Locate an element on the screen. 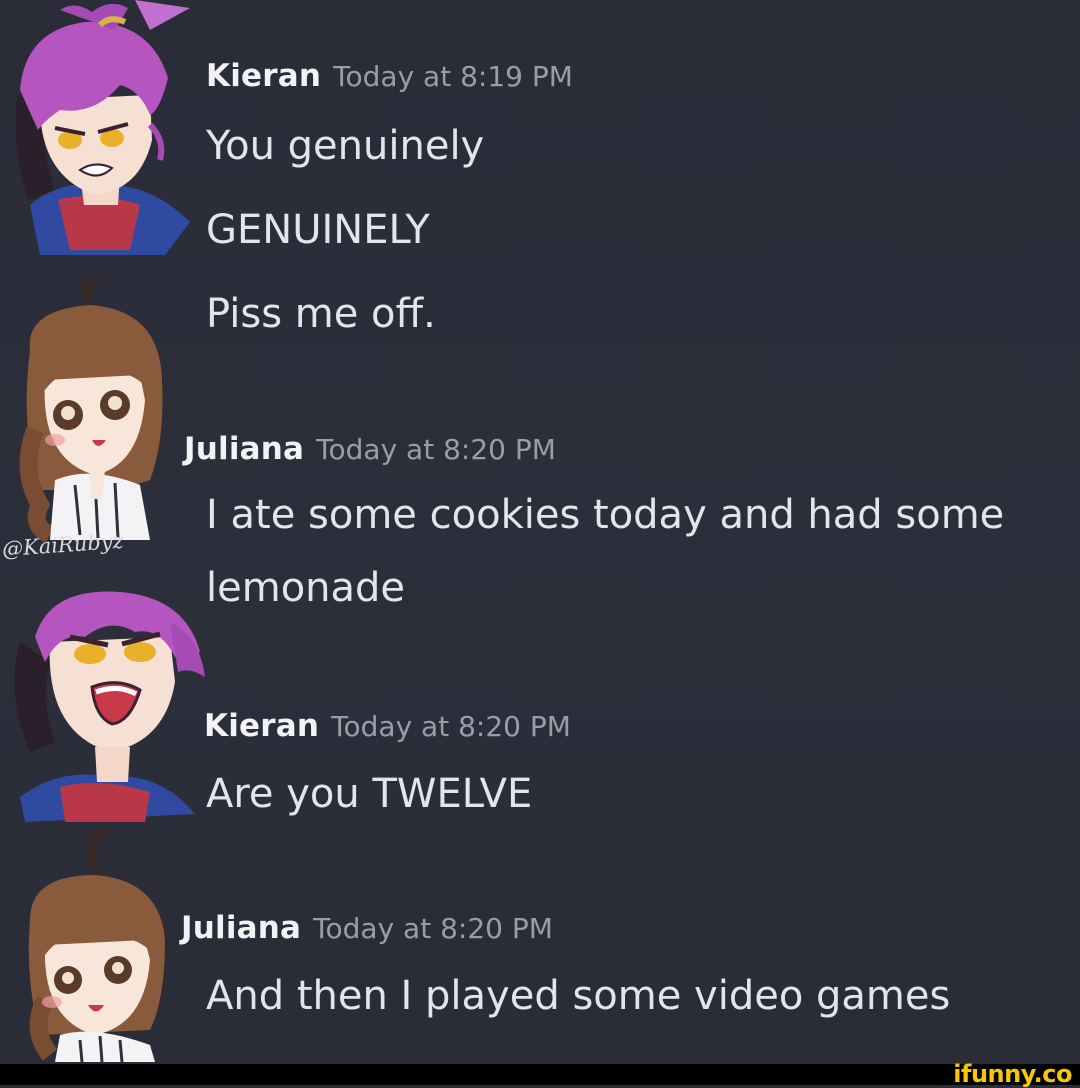  message-text: And then I played some video games is located at coordinates (578, 996).